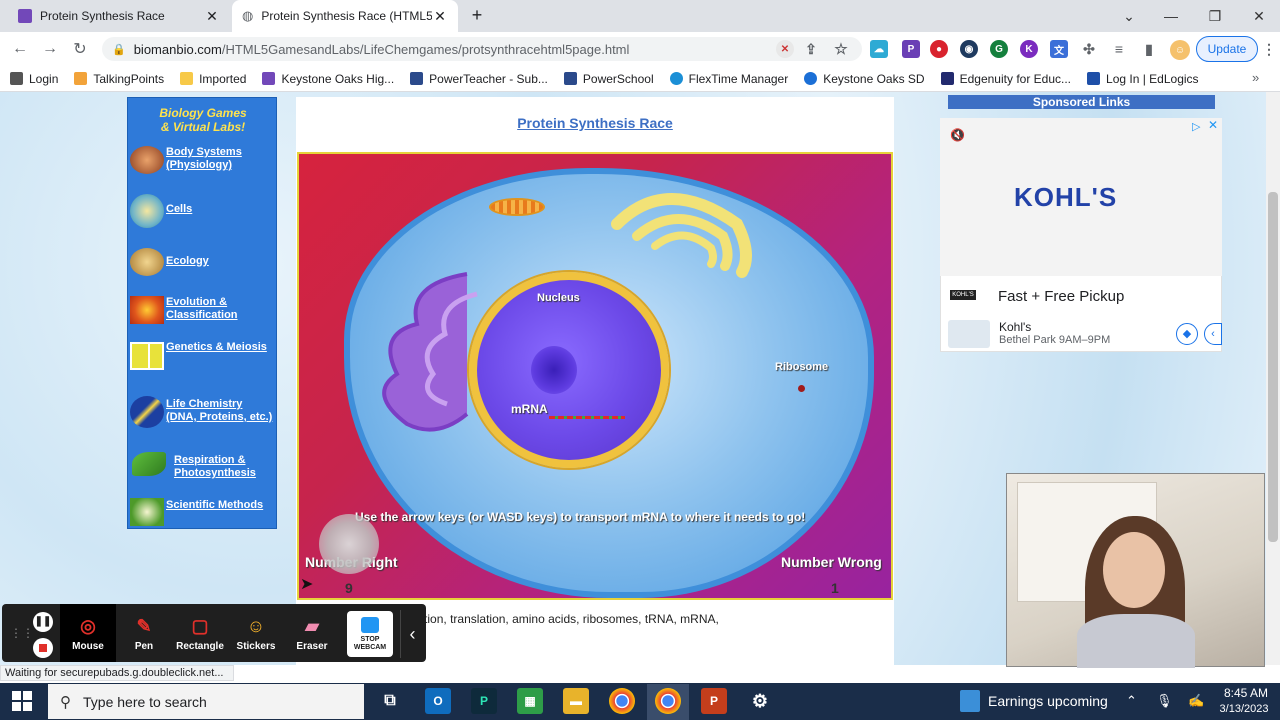 This screenshot has width=1280, height=720. Describe the element at coordinates (1246, 693) in the screenshot. I see `taskbar-time: 8:45 AM` at that location.